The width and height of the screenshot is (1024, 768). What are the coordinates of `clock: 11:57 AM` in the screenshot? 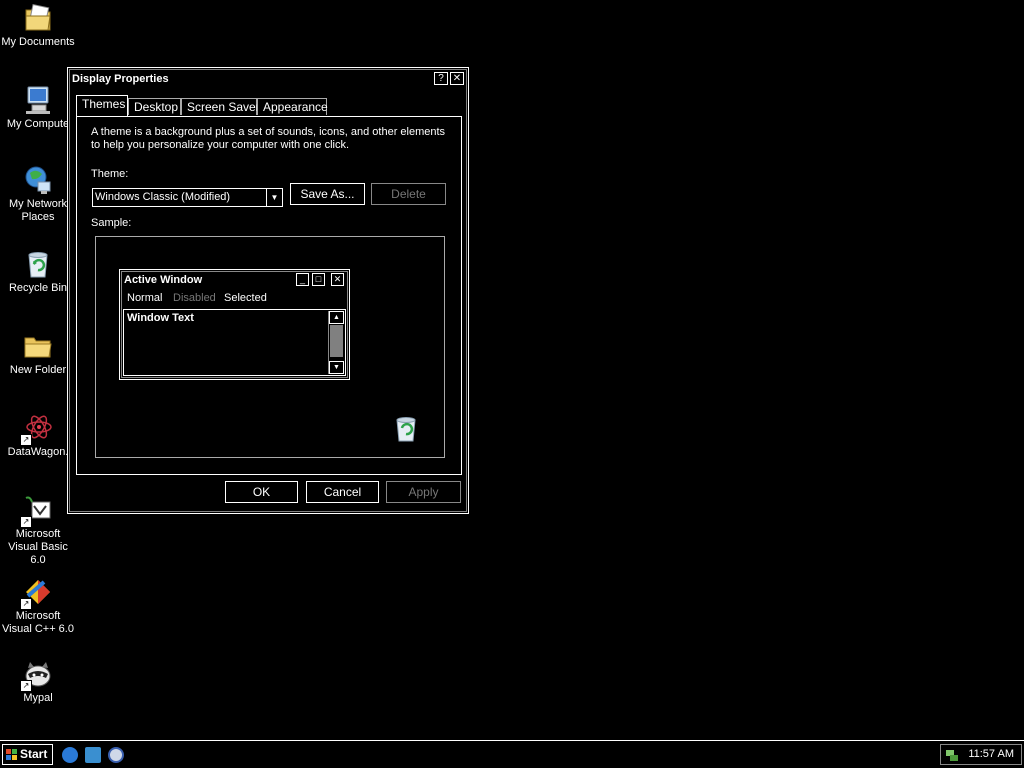 It's located at (991, 754).